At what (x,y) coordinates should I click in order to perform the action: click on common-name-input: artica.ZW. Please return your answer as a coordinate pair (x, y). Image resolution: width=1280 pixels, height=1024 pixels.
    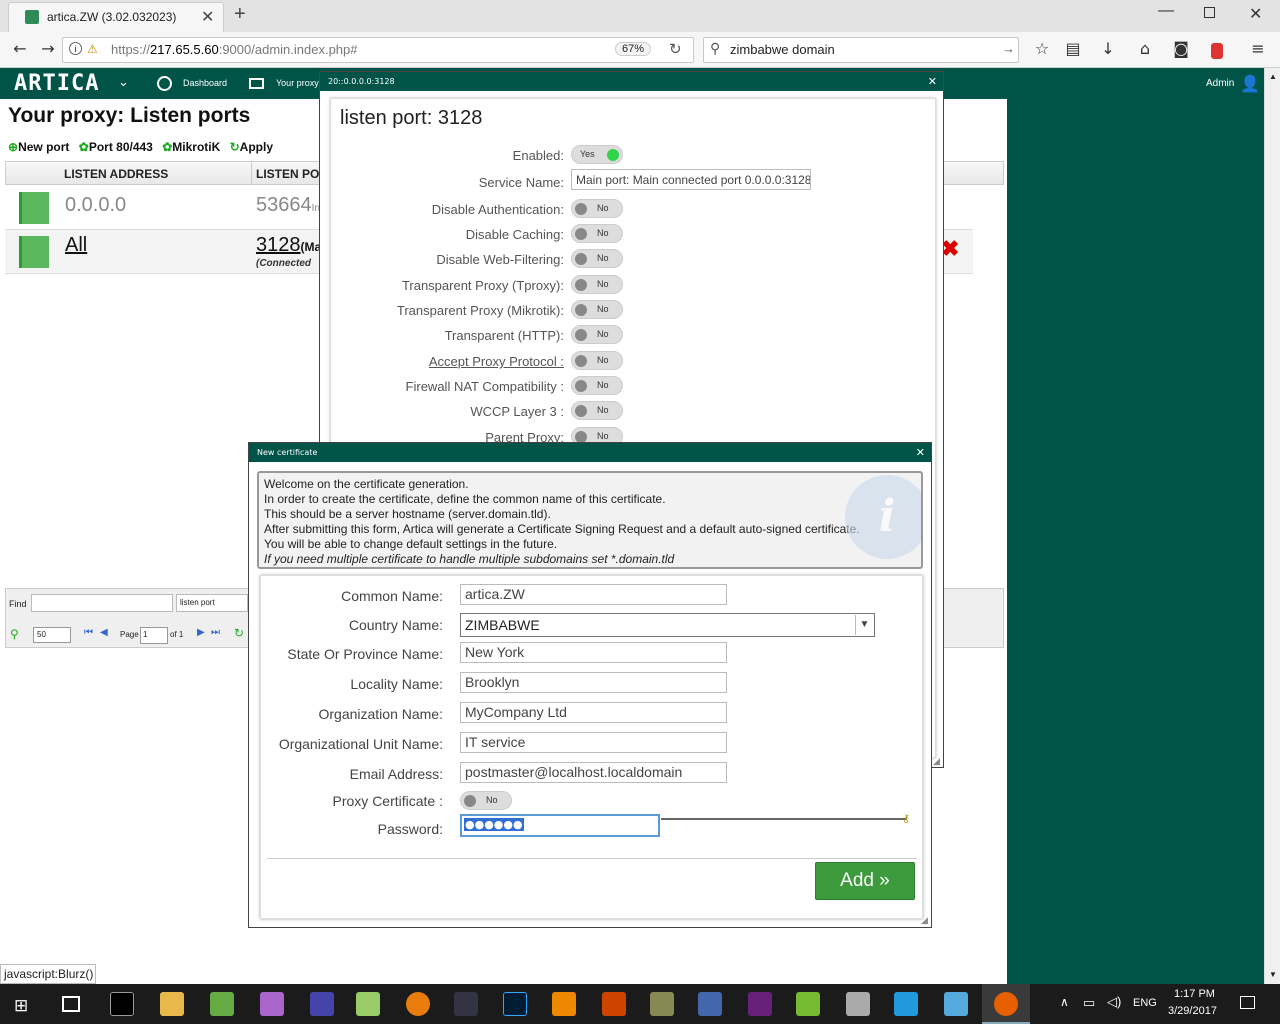
    Looking at the image, I should click on (593, 594).